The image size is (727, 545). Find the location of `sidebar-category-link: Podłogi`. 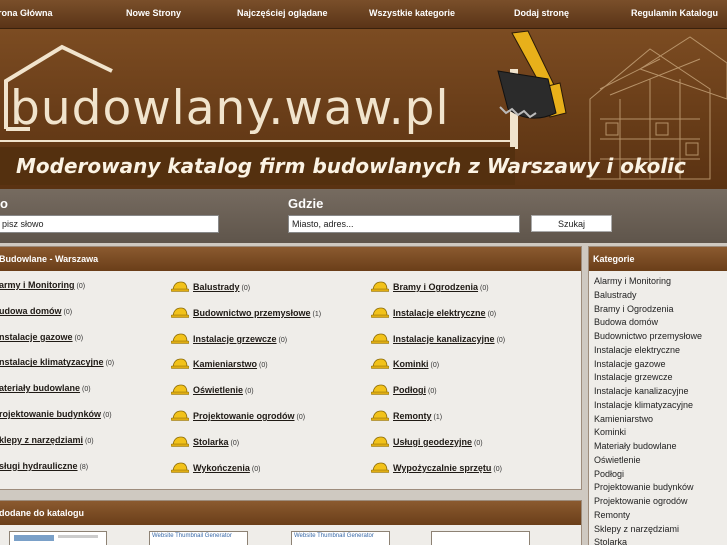

sidebar-category-link: Podłogi is located at coordinates (660, 475).